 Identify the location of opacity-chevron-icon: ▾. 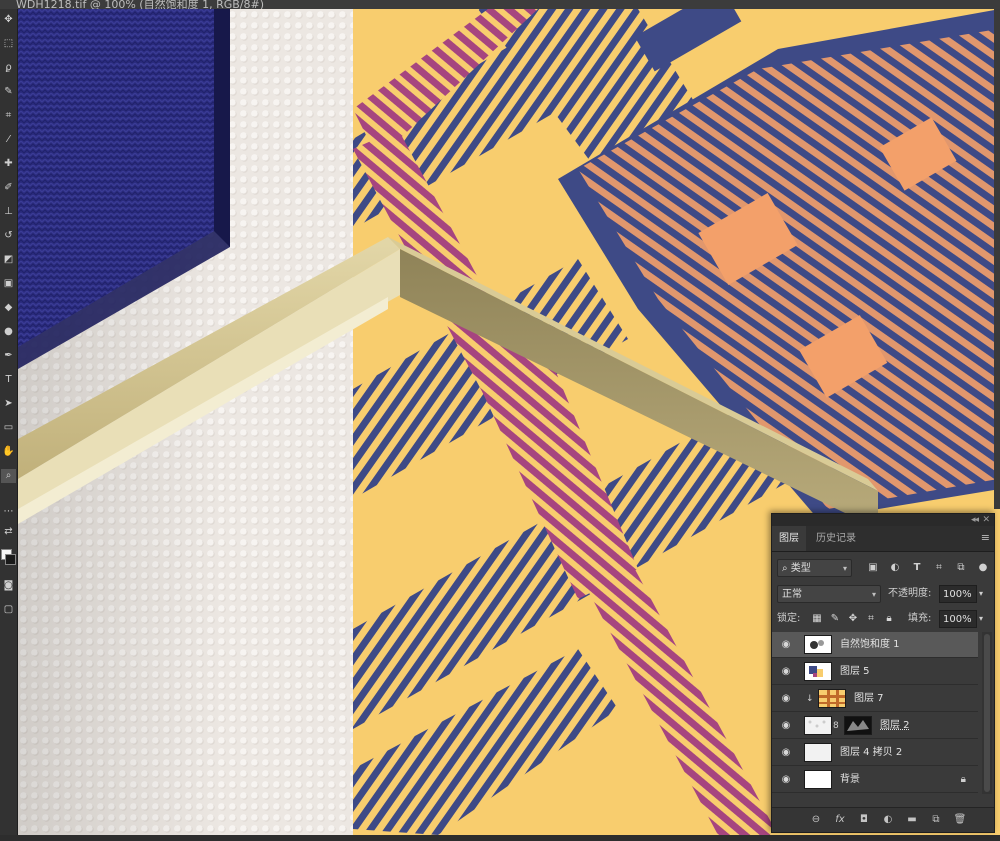
(981, 594).